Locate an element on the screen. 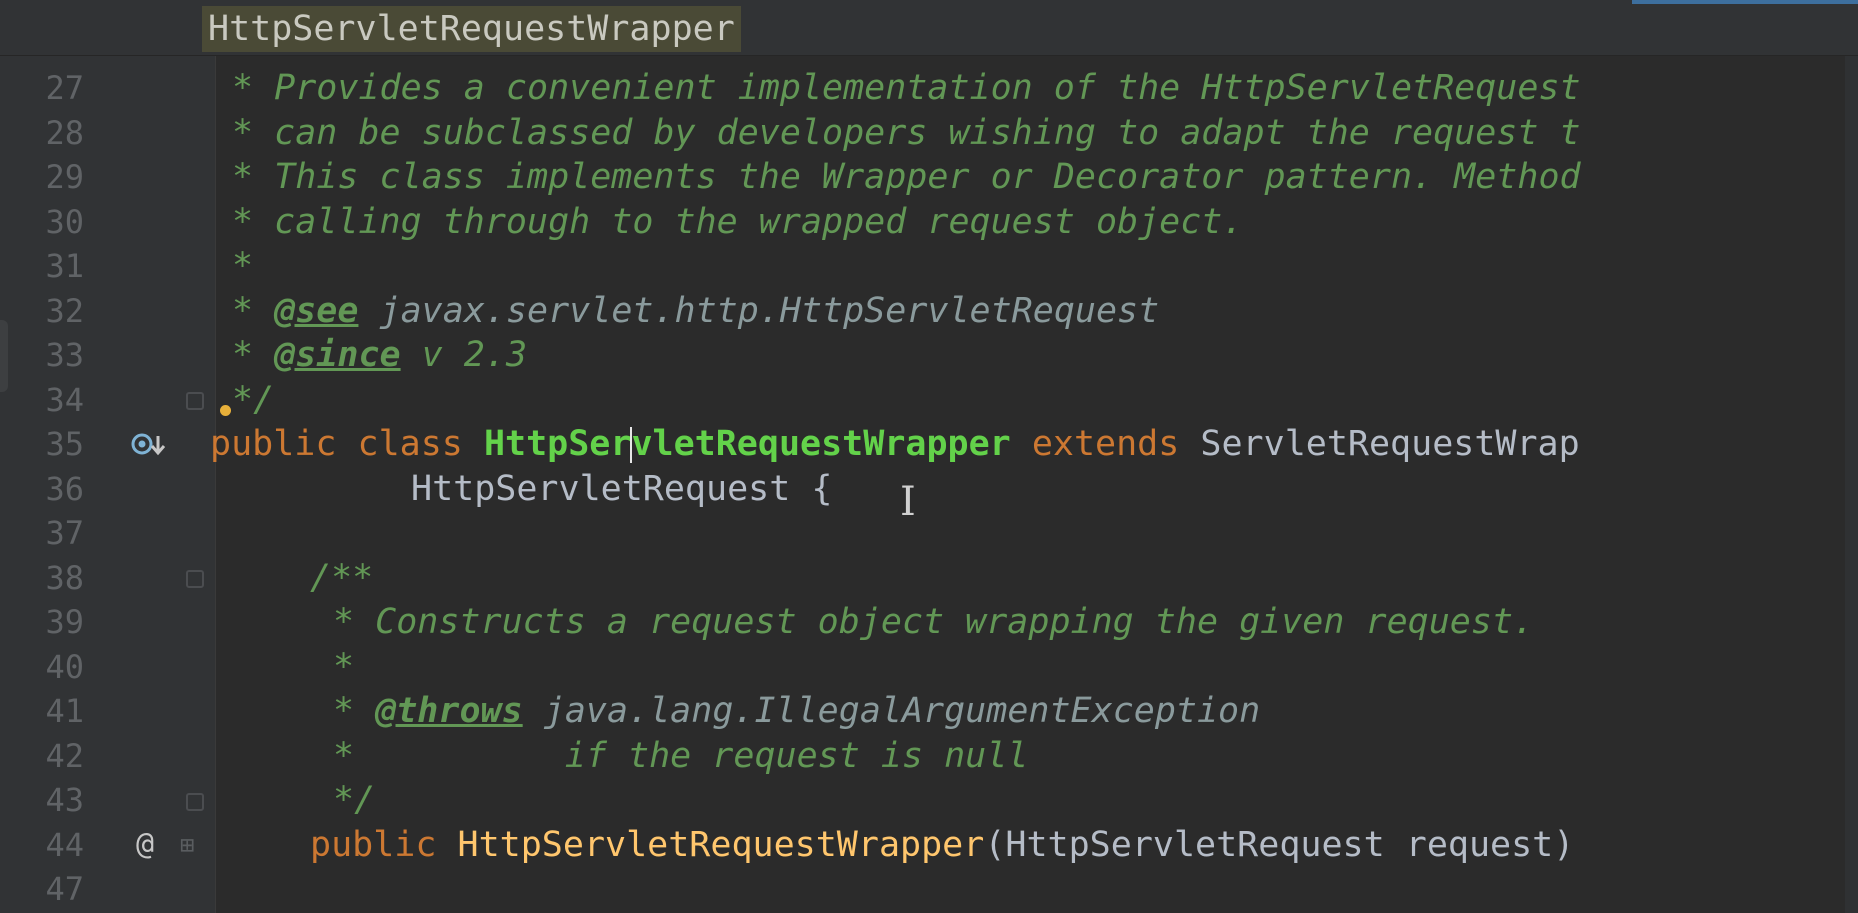  javadoc-reference: java.lang.IllegalArgumentException is located at coordinates (902, 711).